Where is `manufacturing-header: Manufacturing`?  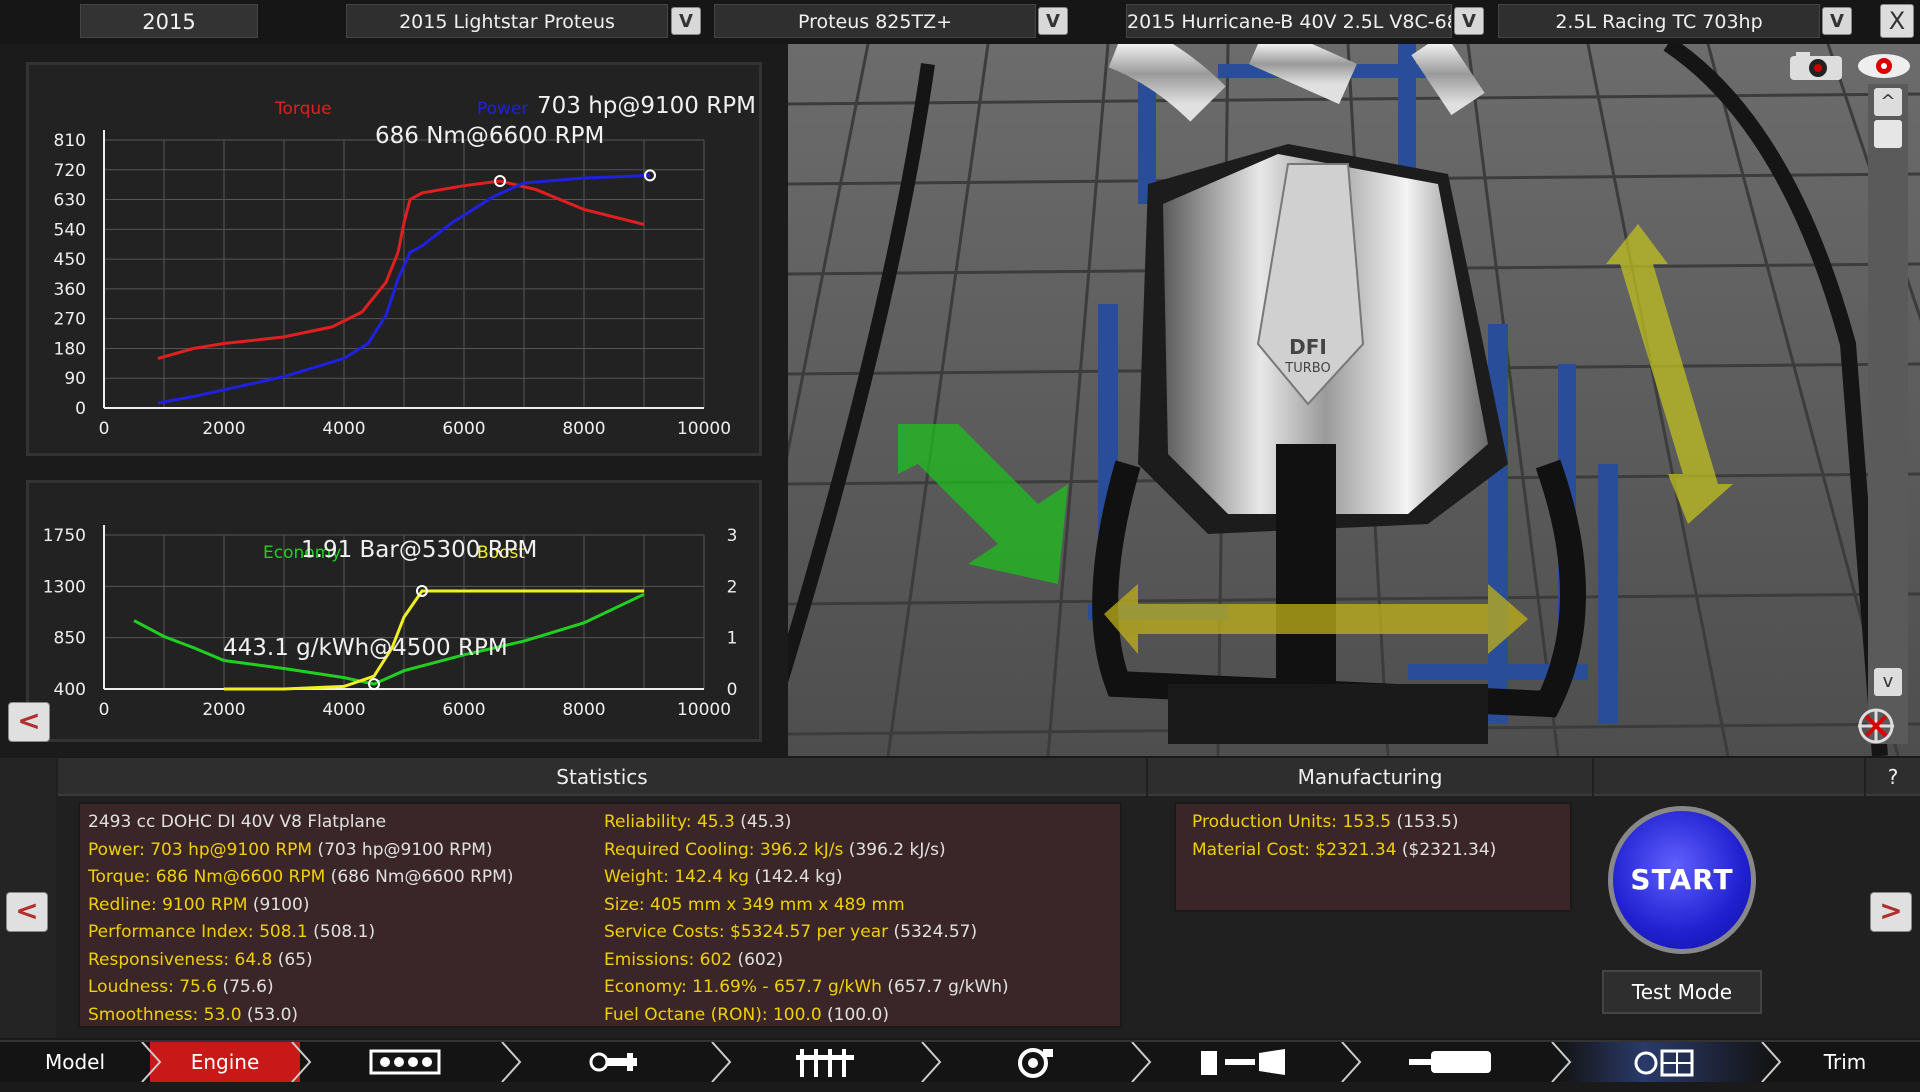 manufacturing-header: Manufacturing is located at coordinates (1370, 777).